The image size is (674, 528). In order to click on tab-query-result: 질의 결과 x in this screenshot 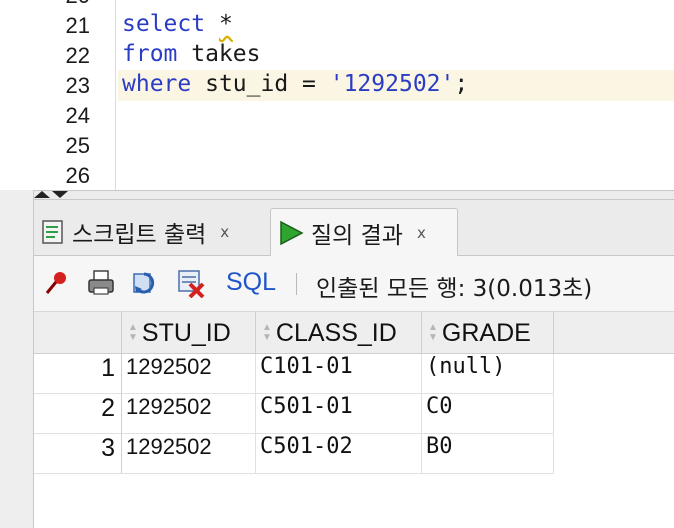, I will do `click(364, 232)`.